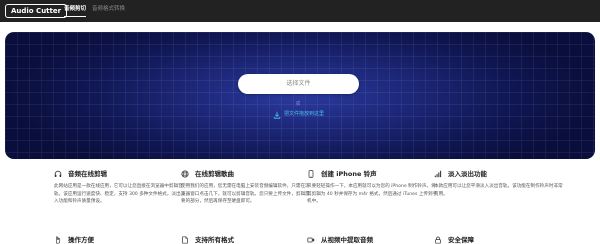 The height and width of the screenshot is (244, 600). What do you see at coordinates (438, 174) in the screenshot?
I see `signal-bars-icon` at bounding box center [438, 174].